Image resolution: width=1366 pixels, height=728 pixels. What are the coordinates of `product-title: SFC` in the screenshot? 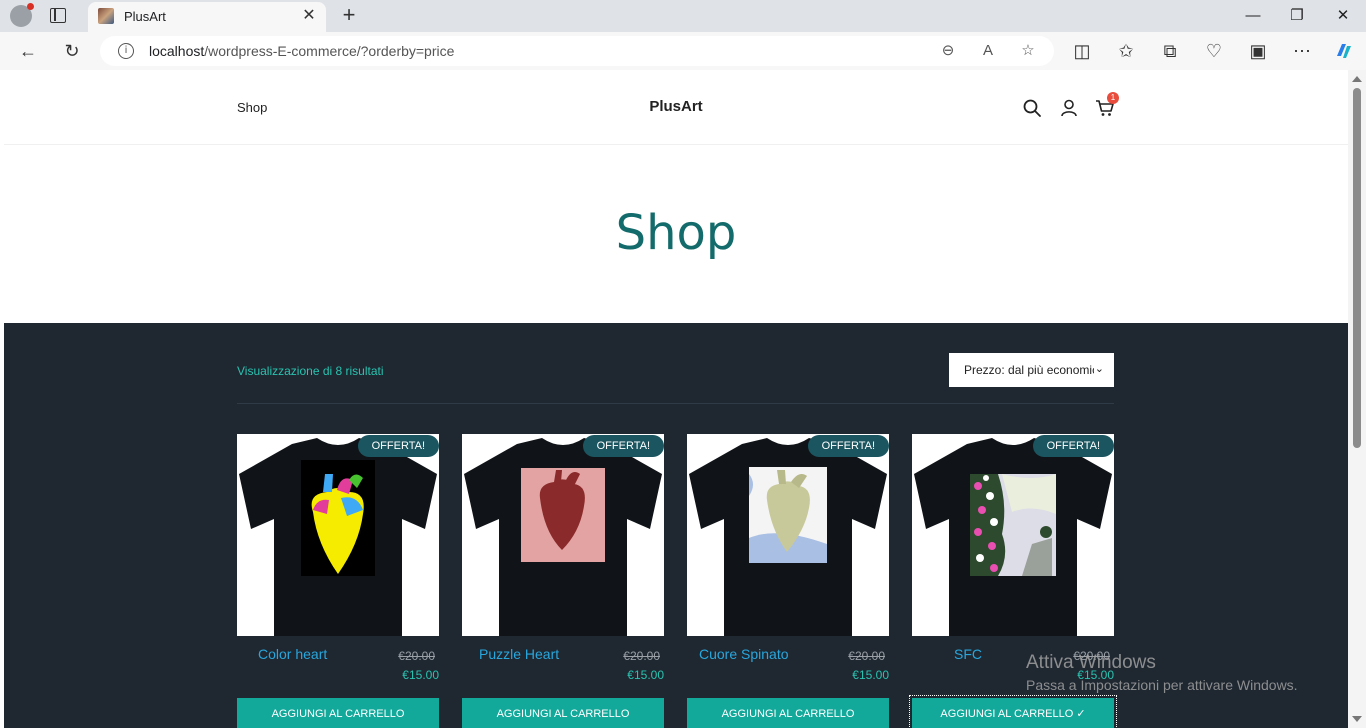 It's located at (968, 654).